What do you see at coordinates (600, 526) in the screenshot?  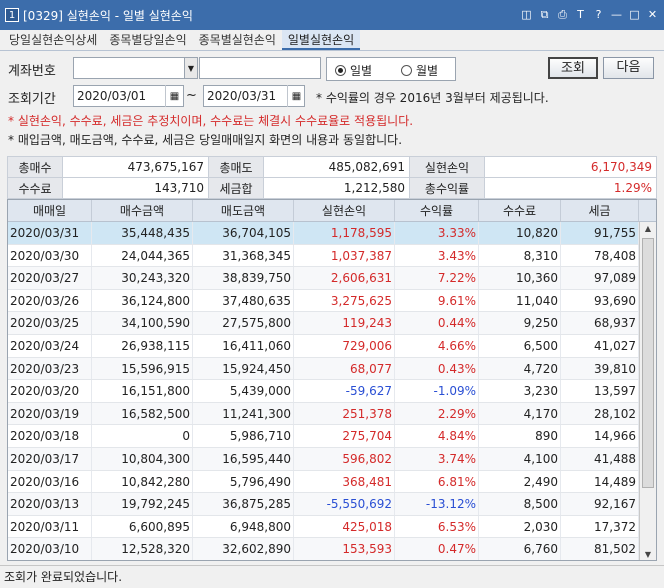 I see `table-cell: 17,372` at bounding box center [600, 526].